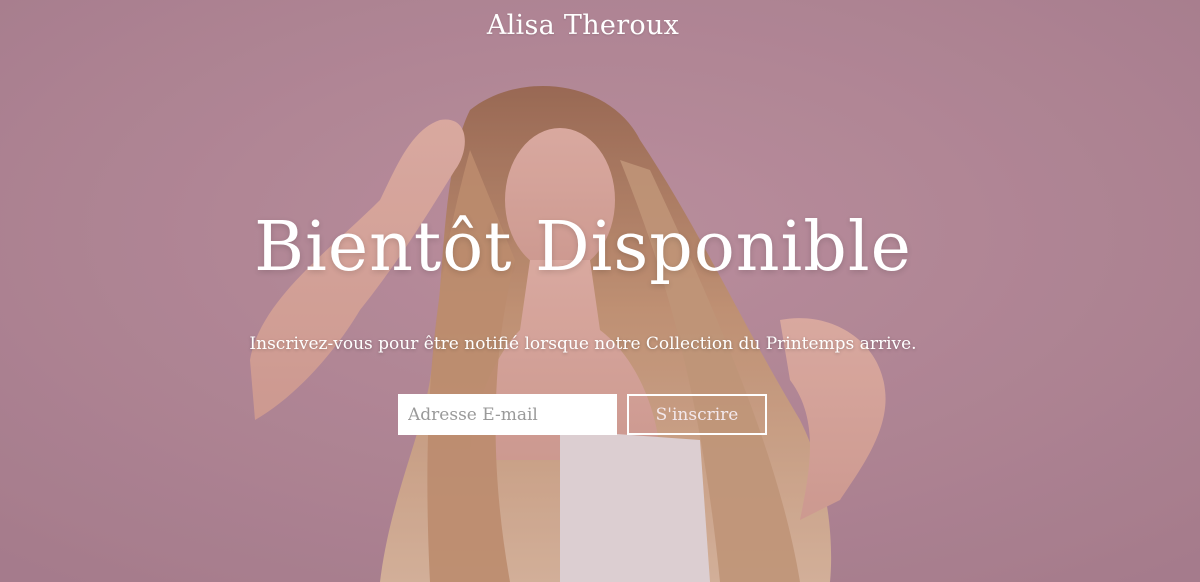 The width and height of the screenshot is (1200, 582). Describe the element at coordinates (583, 247) in the screenshot. I see `hero-headline: Bientôt Disponible` at that location.